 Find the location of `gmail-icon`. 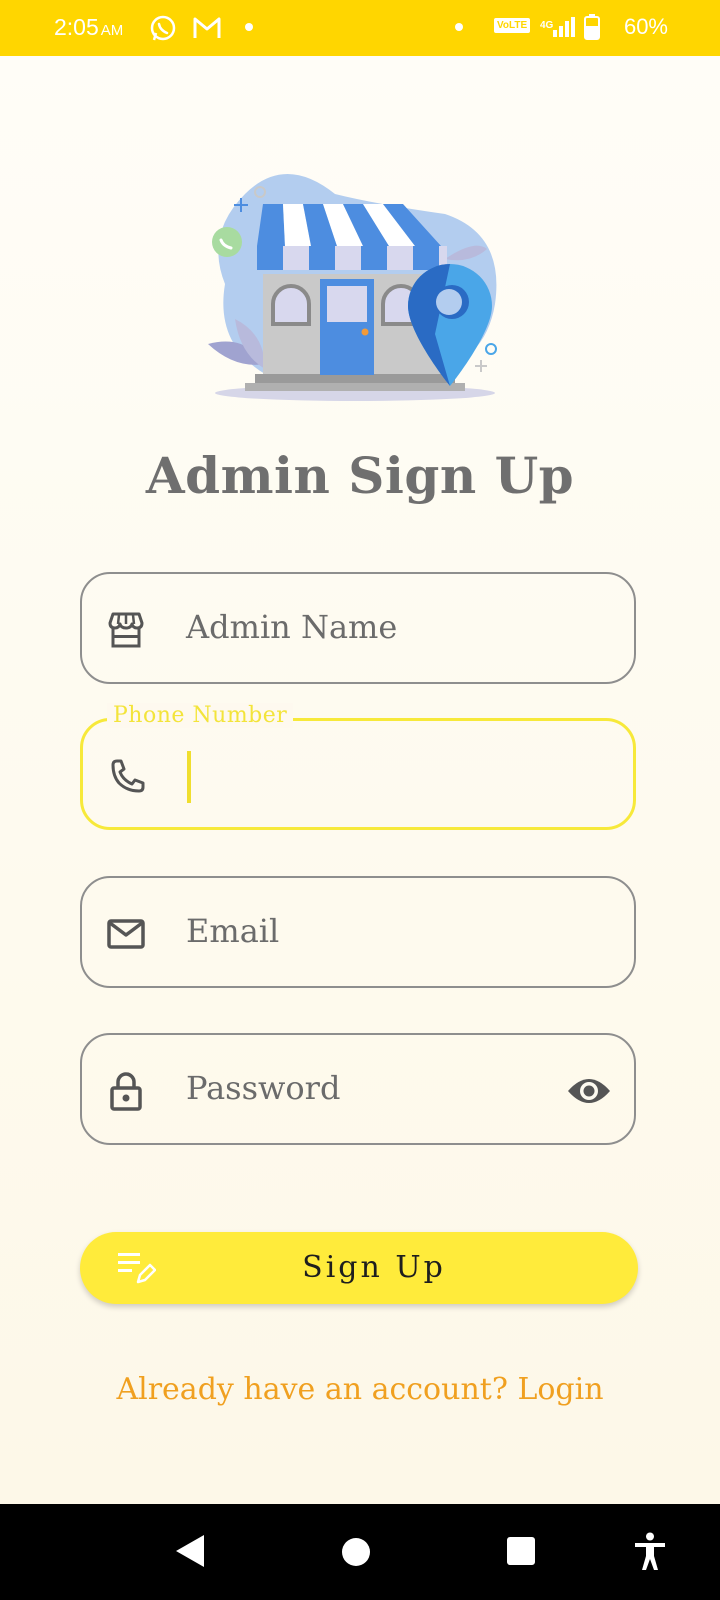

gmail-icon is located at coordinates (207, 27).